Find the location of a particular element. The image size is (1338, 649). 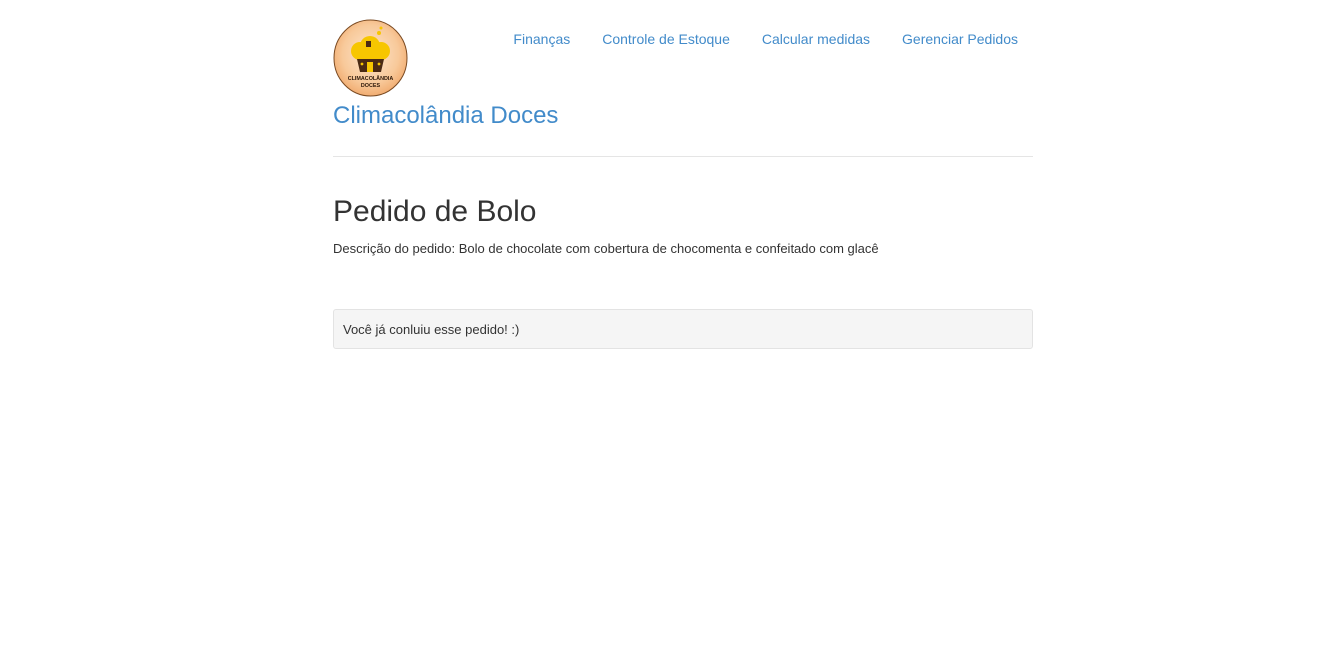

nav-item-gerenciar-pedidos: Gerenciar Pedidos is located at coordinates (959, 39).